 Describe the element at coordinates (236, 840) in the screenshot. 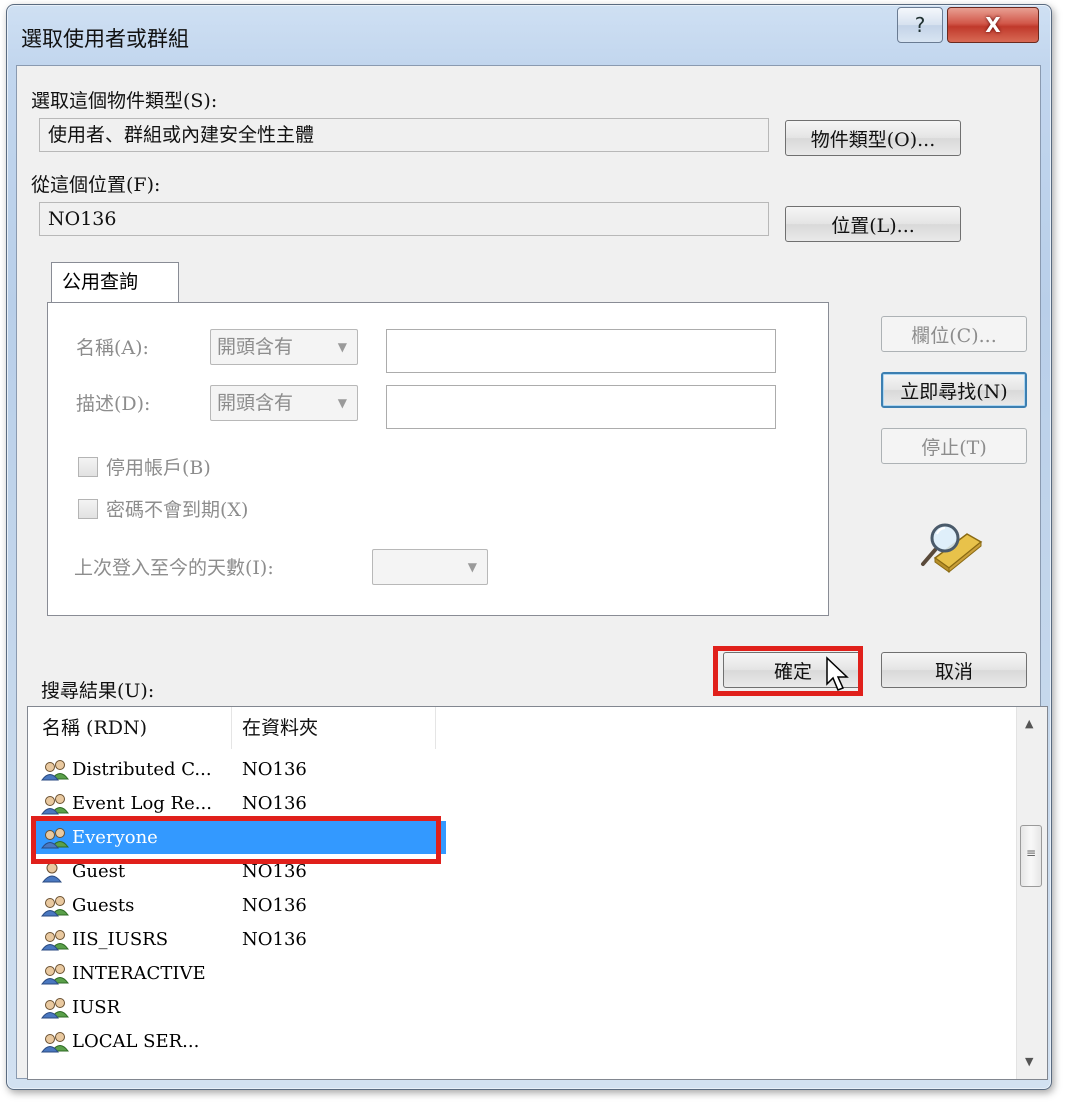

I see `everyone-highlight-box` at that location.